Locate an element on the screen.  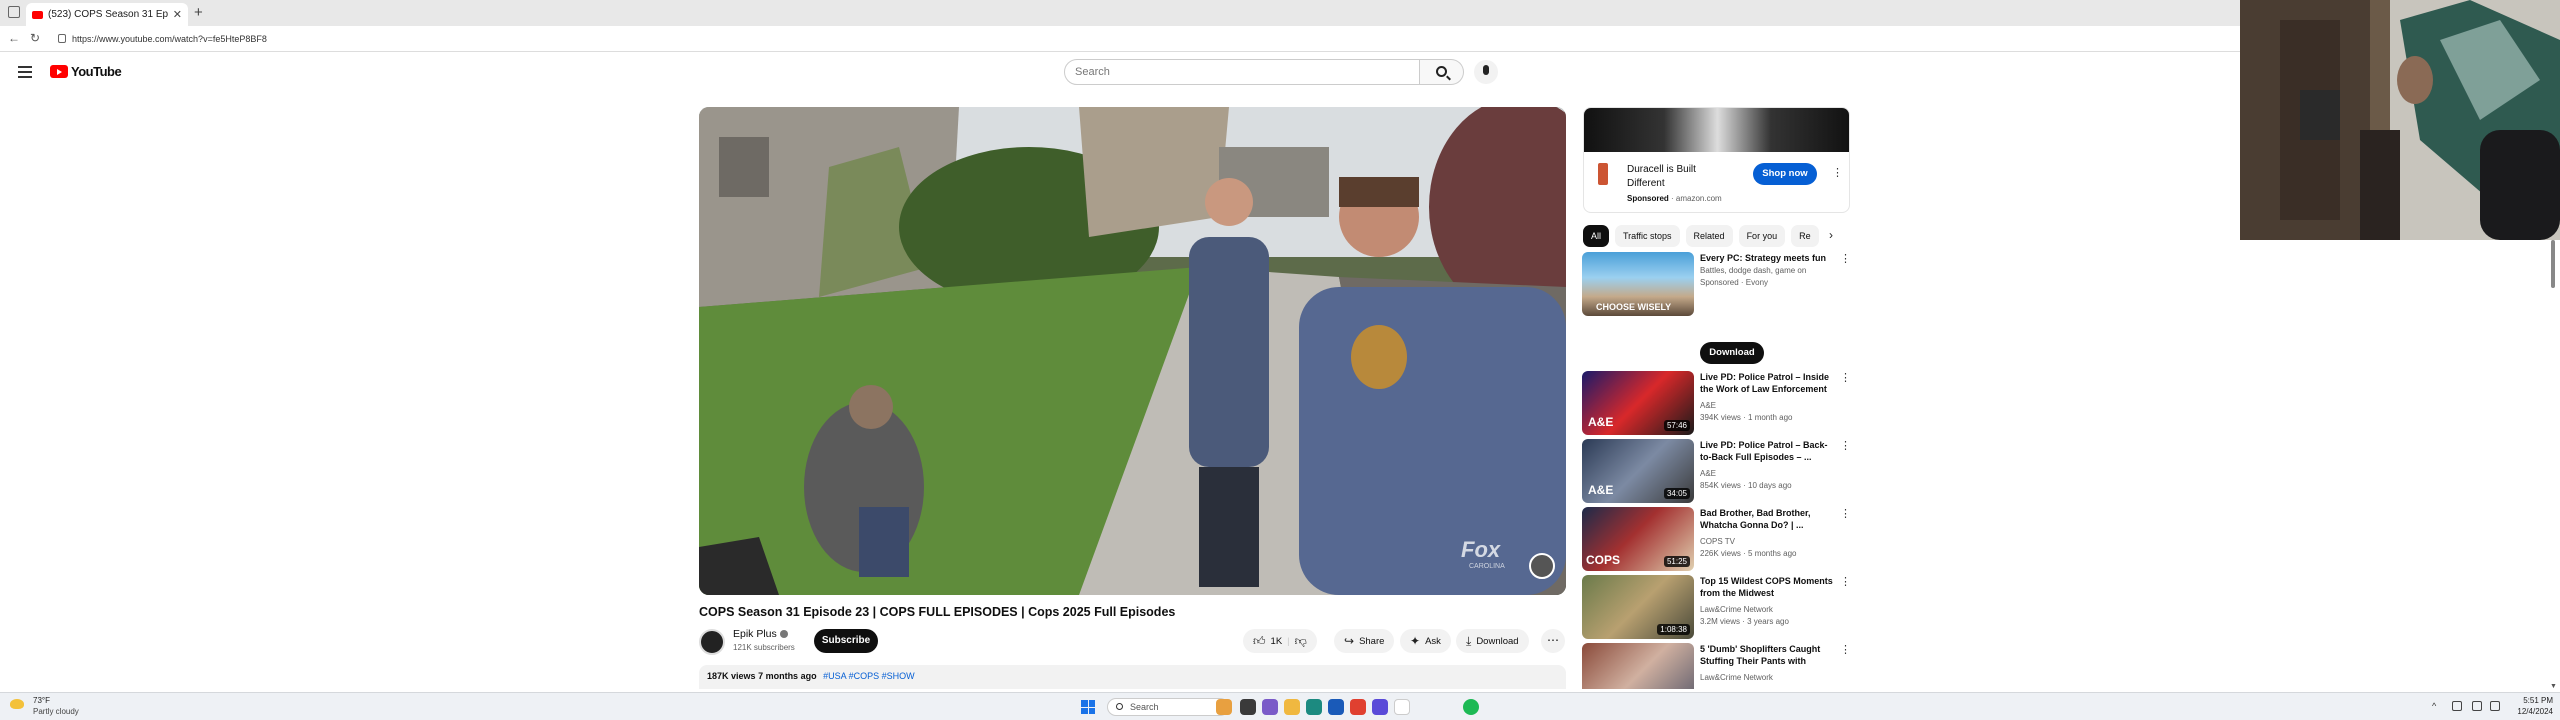
chip-for-you: For you is located at coordinates (1762, 236).